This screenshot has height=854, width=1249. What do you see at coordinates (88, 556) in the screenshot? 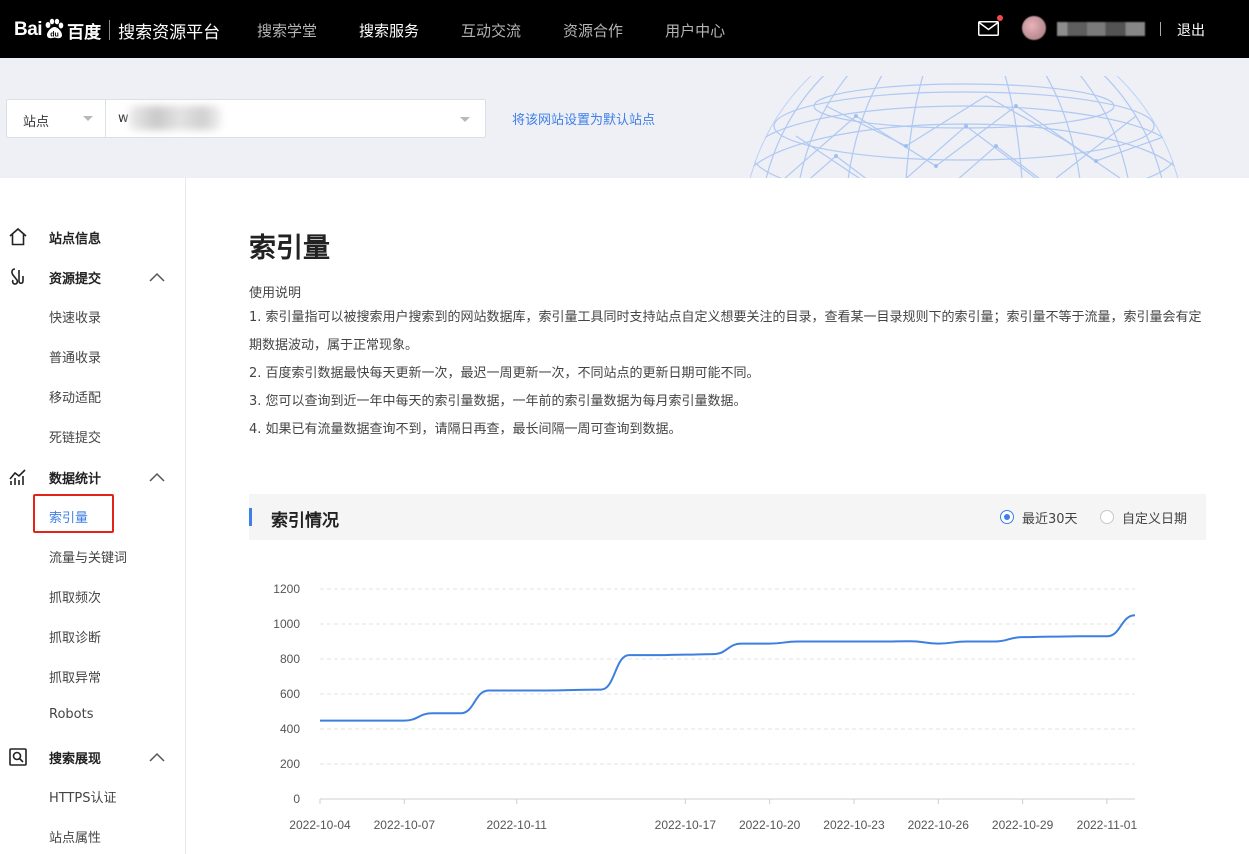
I see `sidebar-item-traffic-keywords: 流量与关键词` at bounding box center [88, 556].